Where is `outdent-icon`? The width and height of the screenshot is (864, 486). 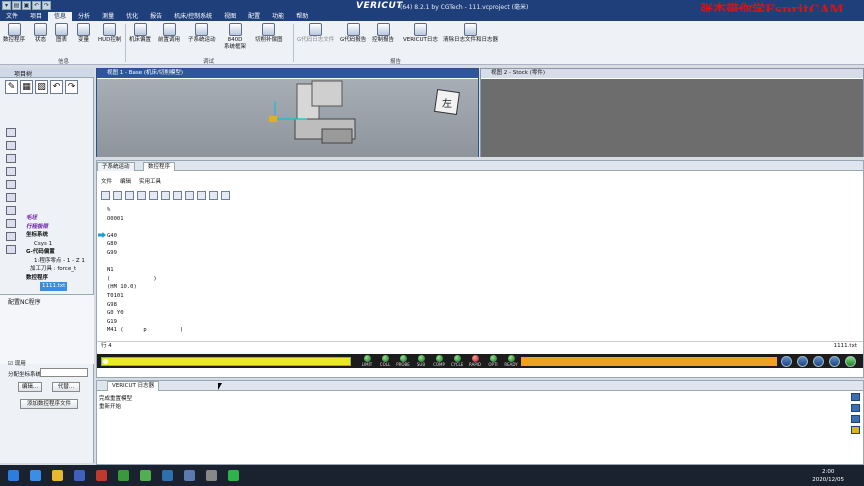
outdent-icon is located at coordinates (201, 195).